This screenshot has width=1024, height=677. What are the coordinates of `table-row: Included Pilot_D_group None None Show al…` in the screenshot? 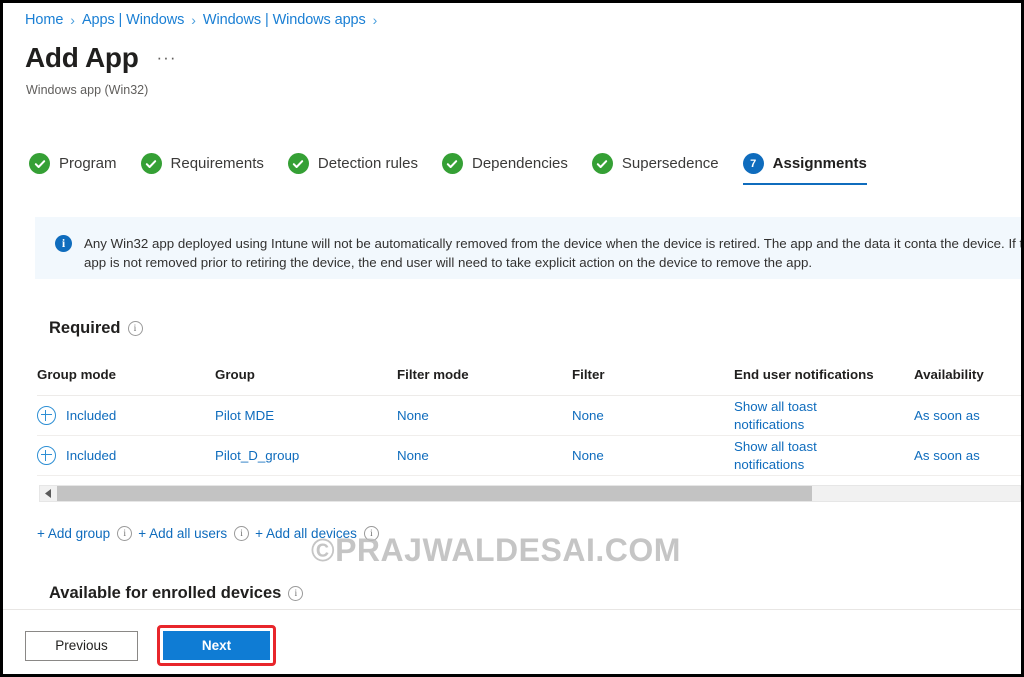 It's located at (529, 455).